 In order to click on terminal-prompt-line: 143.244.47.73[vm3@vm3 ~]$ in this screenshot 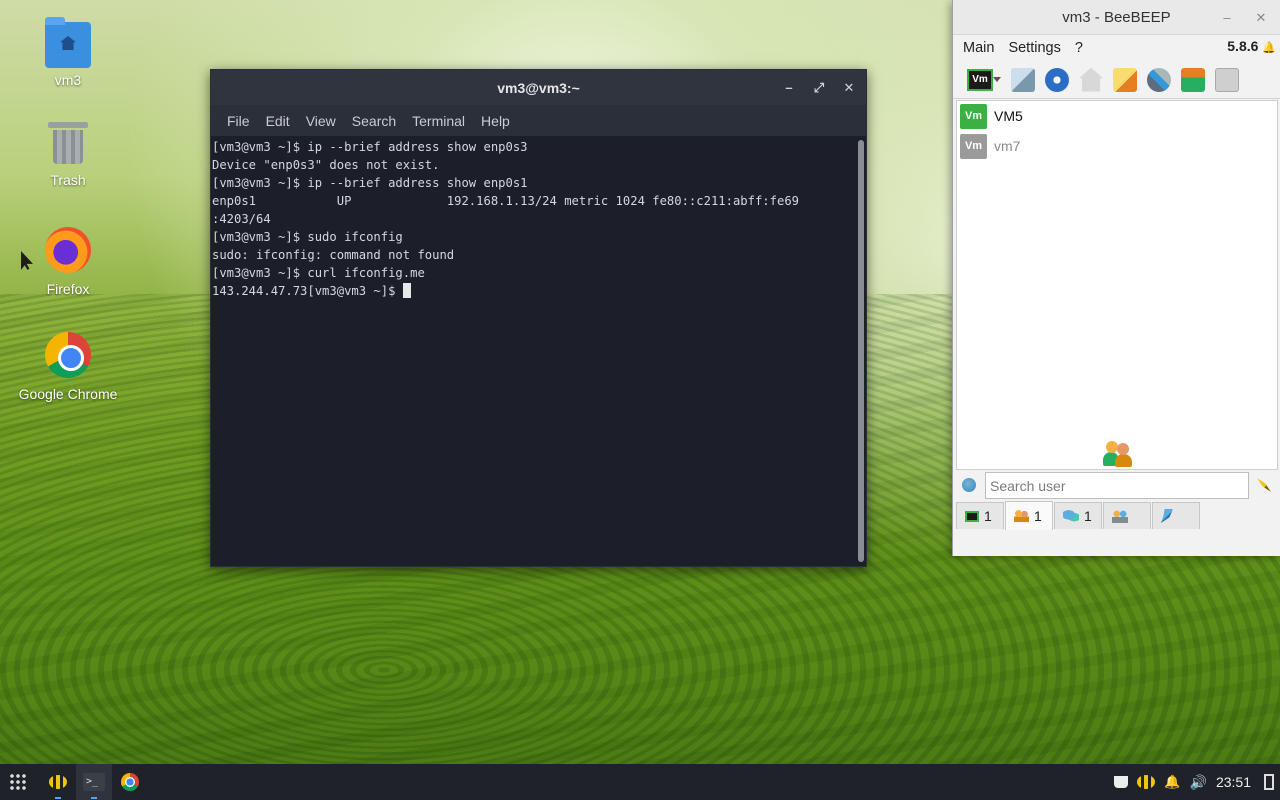, I will do `click(533, 291)`.